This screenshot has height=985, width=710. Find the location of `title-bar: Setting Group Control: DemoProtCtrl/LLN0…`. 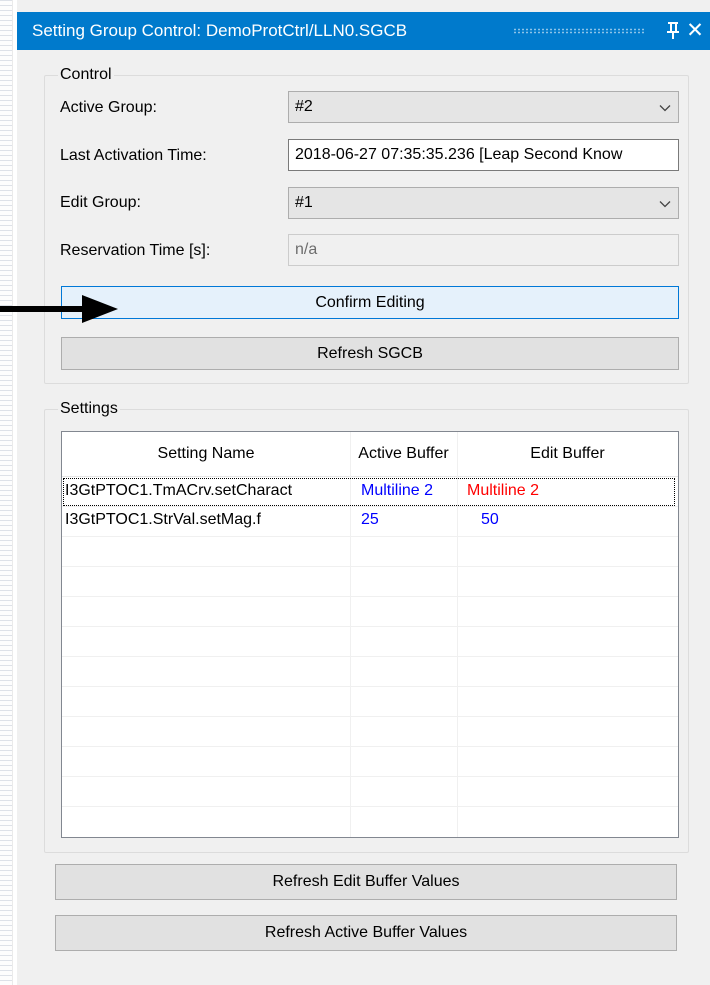

title-bar: Setting Group Control: DemoProtCtrl/LLN0… is located at coordinates (363, 31).